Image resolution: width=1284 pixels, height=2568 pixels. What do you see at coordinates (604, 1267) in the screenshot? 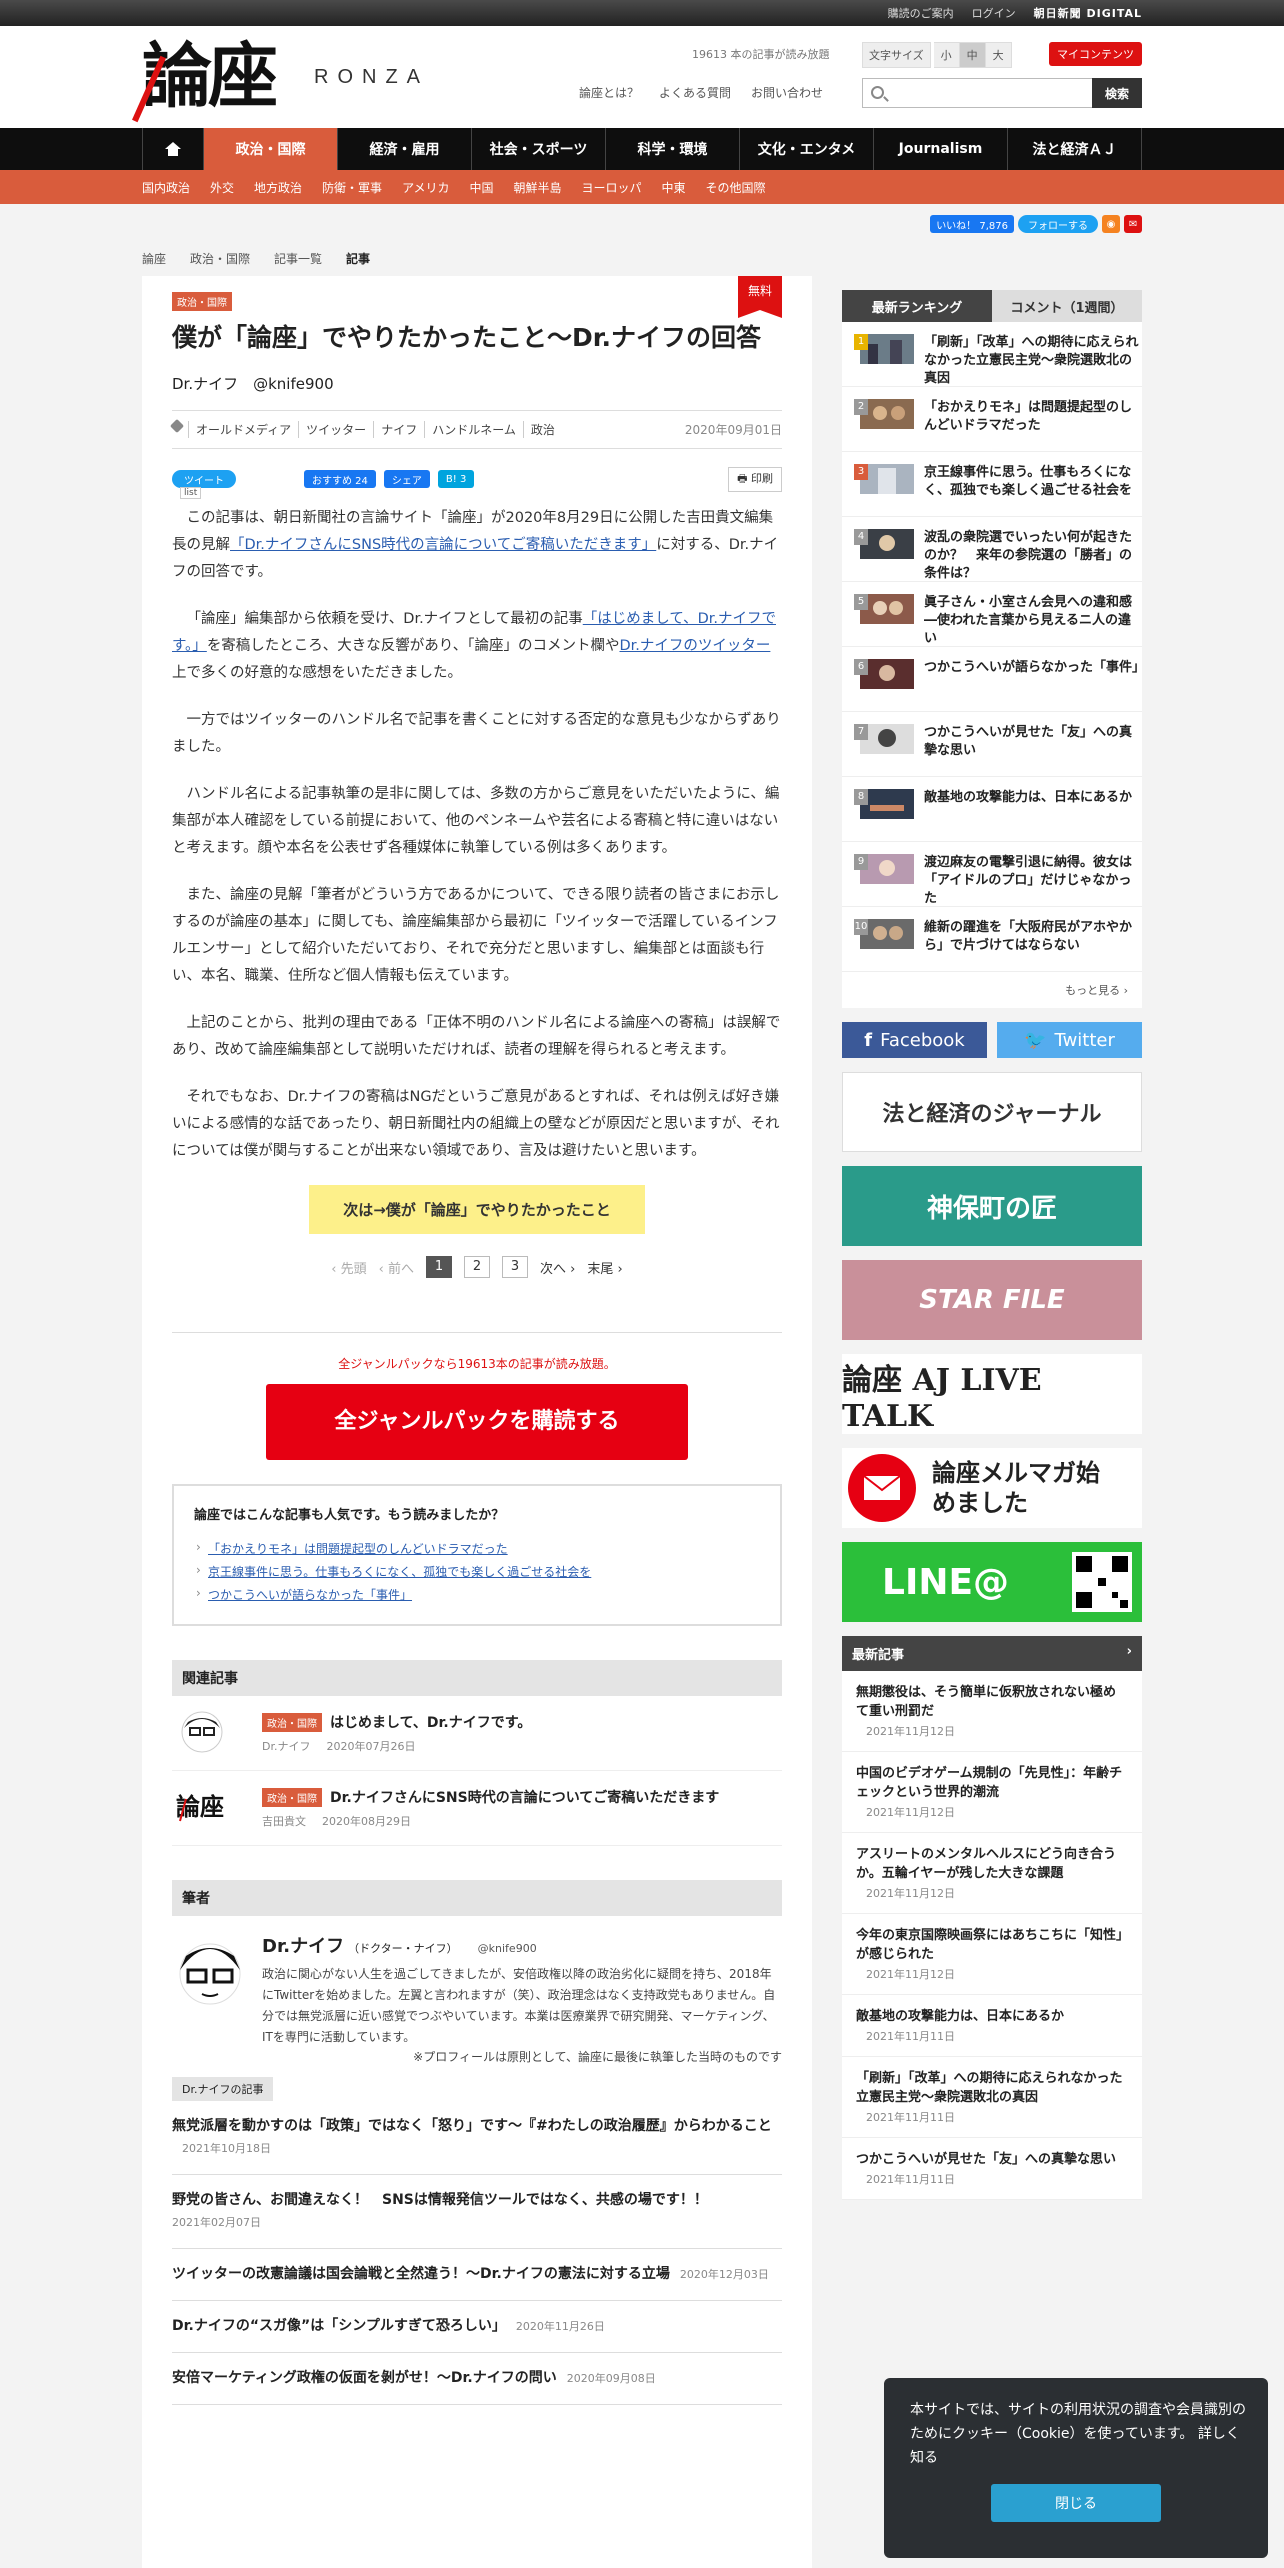
I see `pager-last: 末尾 ›` at bounding box center [604, 1267].